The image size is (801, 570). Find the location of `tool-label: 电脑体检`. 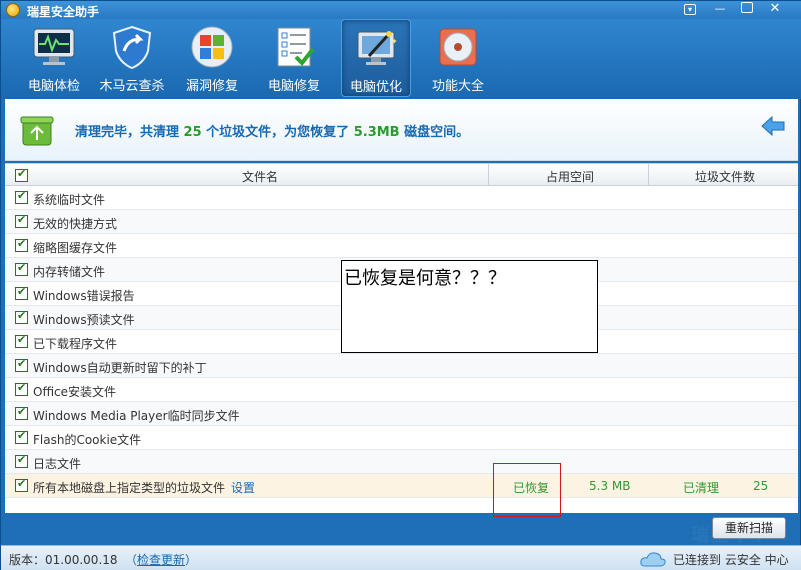

tool-label: 电脑体检 is located at coordinates (53, 86).